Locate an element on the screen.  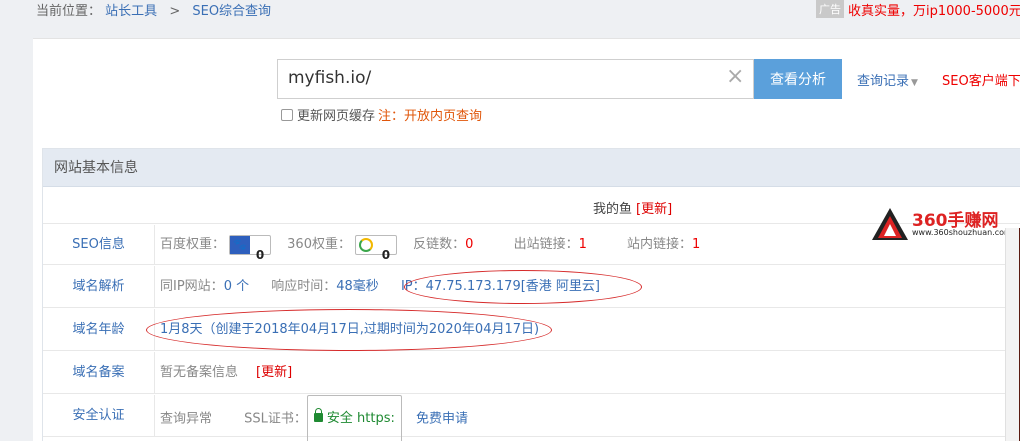
domain-age-label: 域名年龄 is located at coordinates (99, 329).